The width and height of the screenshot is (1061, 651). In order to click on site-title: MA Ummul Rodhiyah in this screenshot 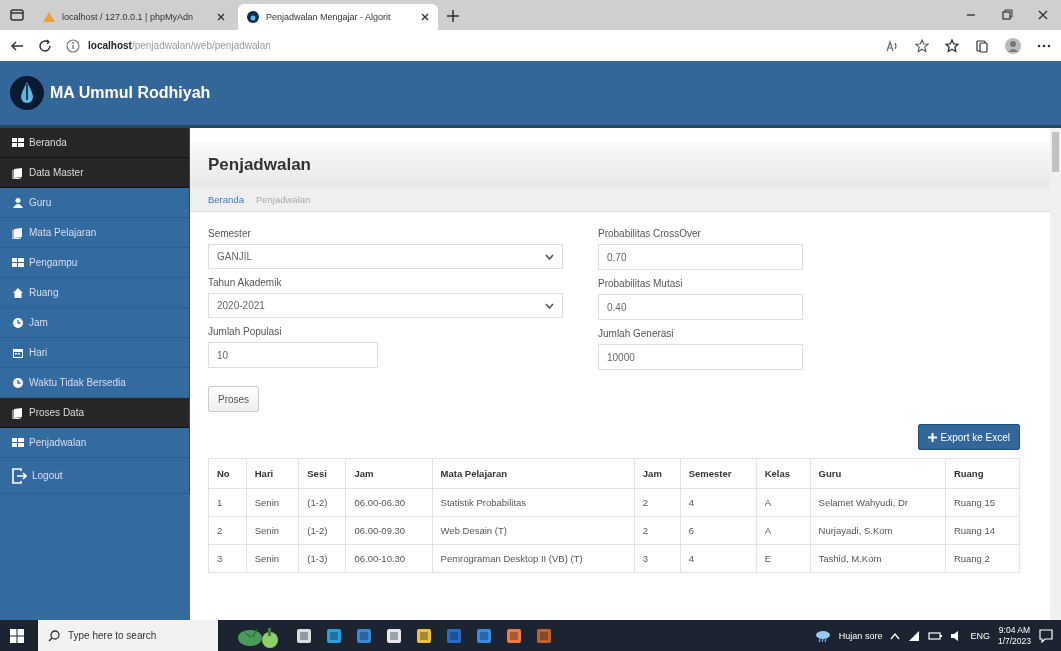, I will do `click(130, 93)`.